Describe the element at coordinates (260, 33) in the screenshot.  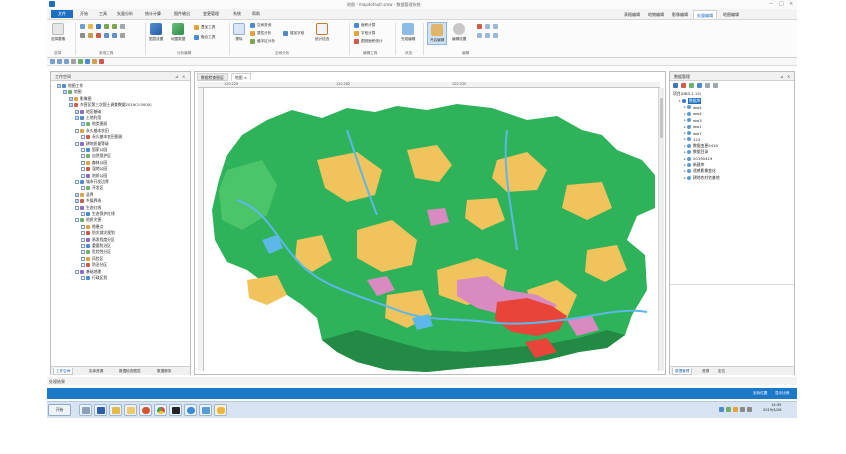
I see `property-analysis-button: 属性分析` at that location.